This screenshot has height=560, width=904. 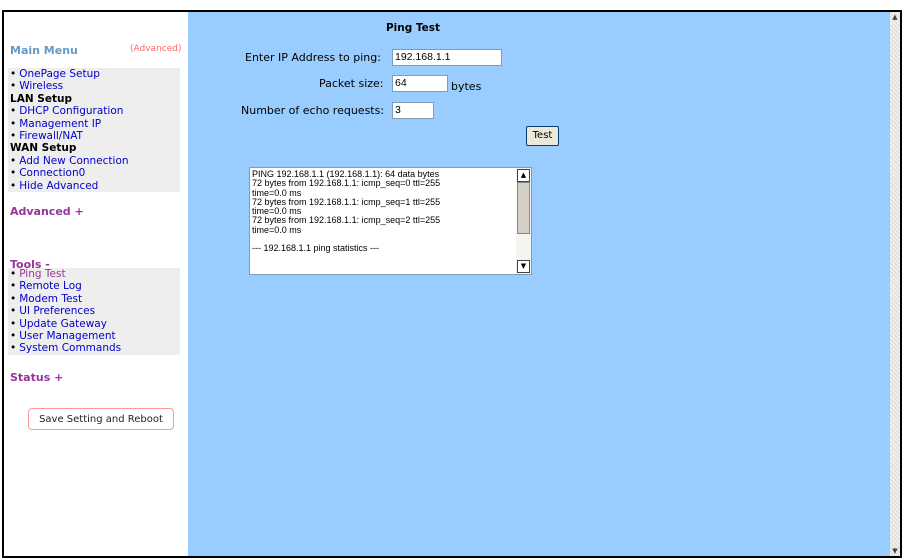 I want to click on ip-address-label: Enter IP Address to ping:, so click(x=313, y=57).